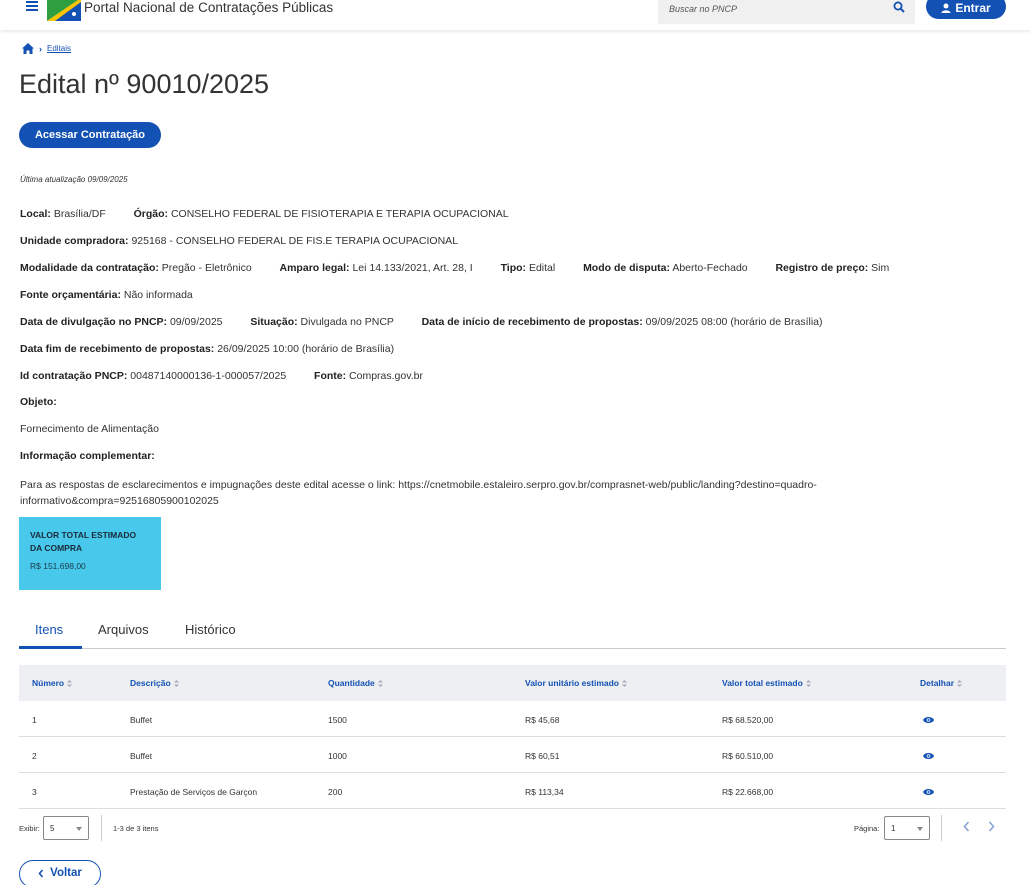 The image size is (1031, 885). What do you see at coordinates (34, 792) in the screenshot?
I see `cell-numero: 3` at bounding box center [34, 792].